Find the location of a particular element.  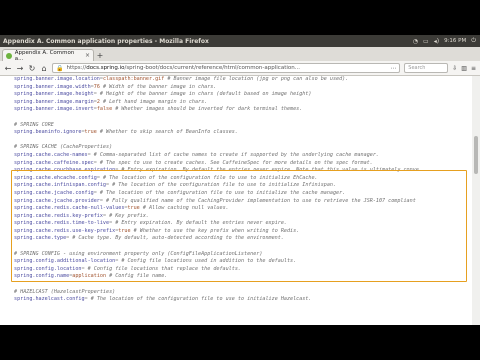

menu-icon: ≡ is located at coordinates (473, 68).